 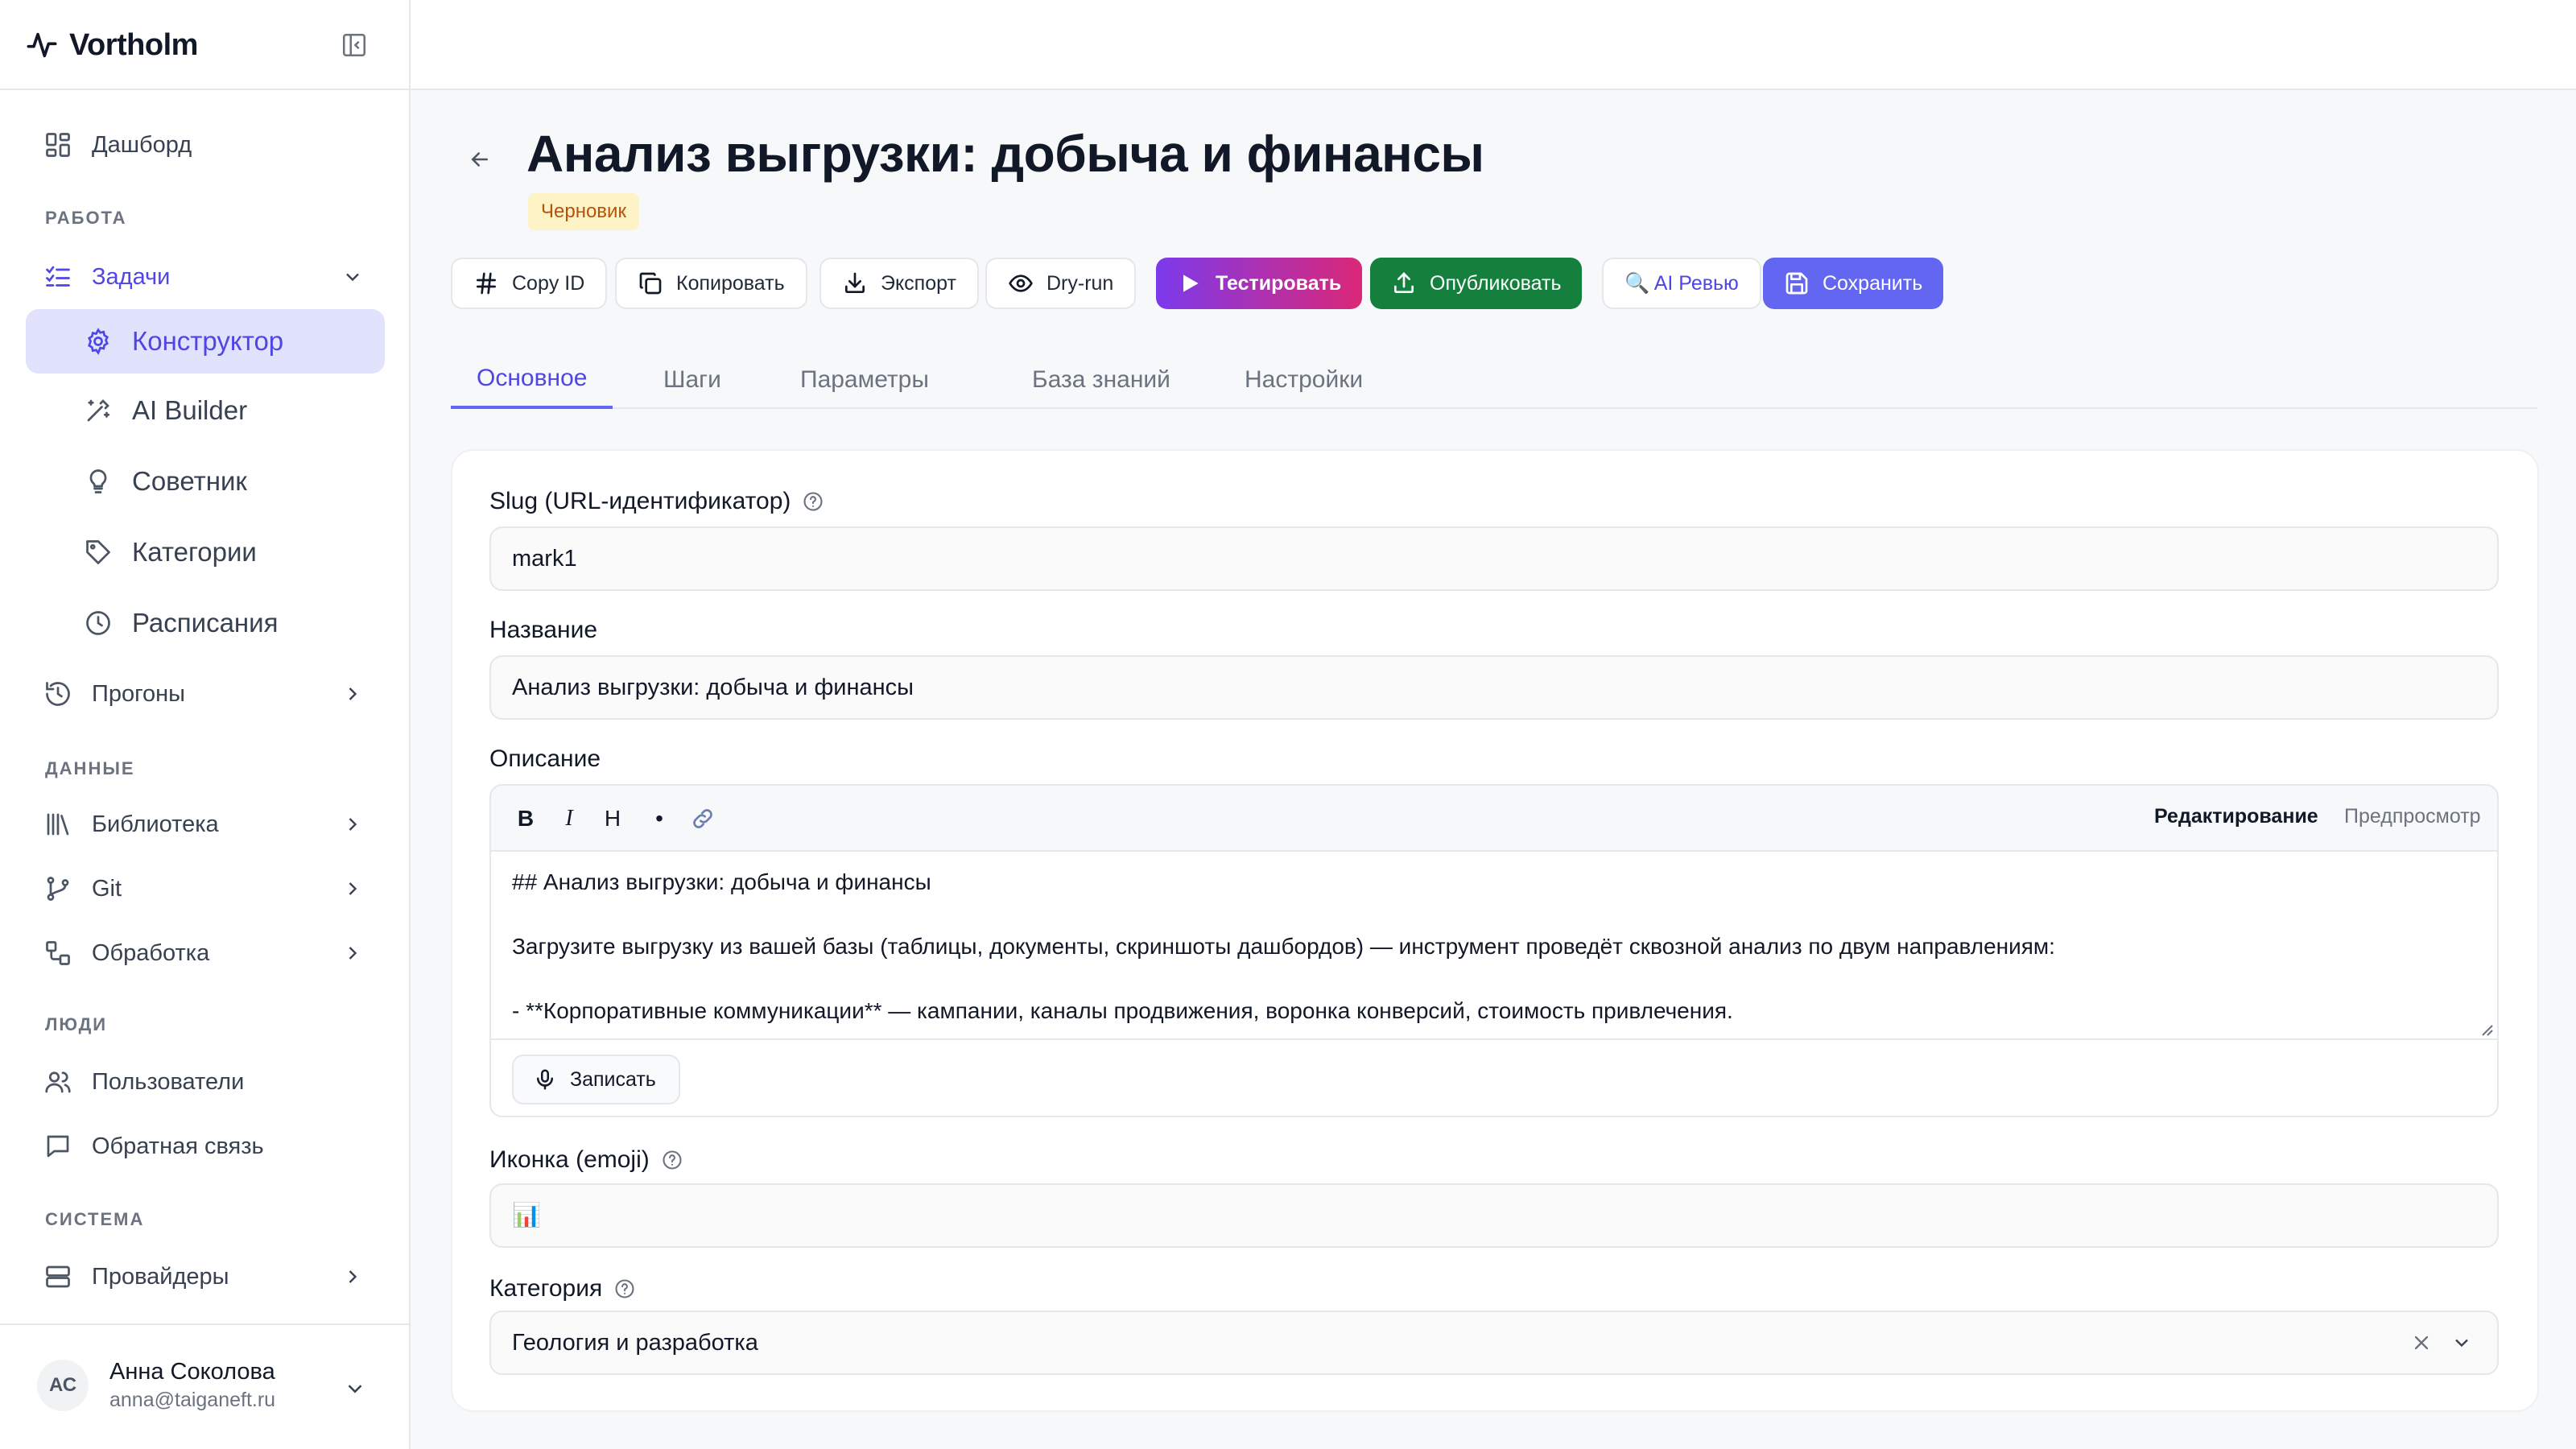 What do you see at coordinates (205, 145) in the screenshot?
I see `sidebar-item-dashboard: Дашборд` at bounding box center [205, 145].